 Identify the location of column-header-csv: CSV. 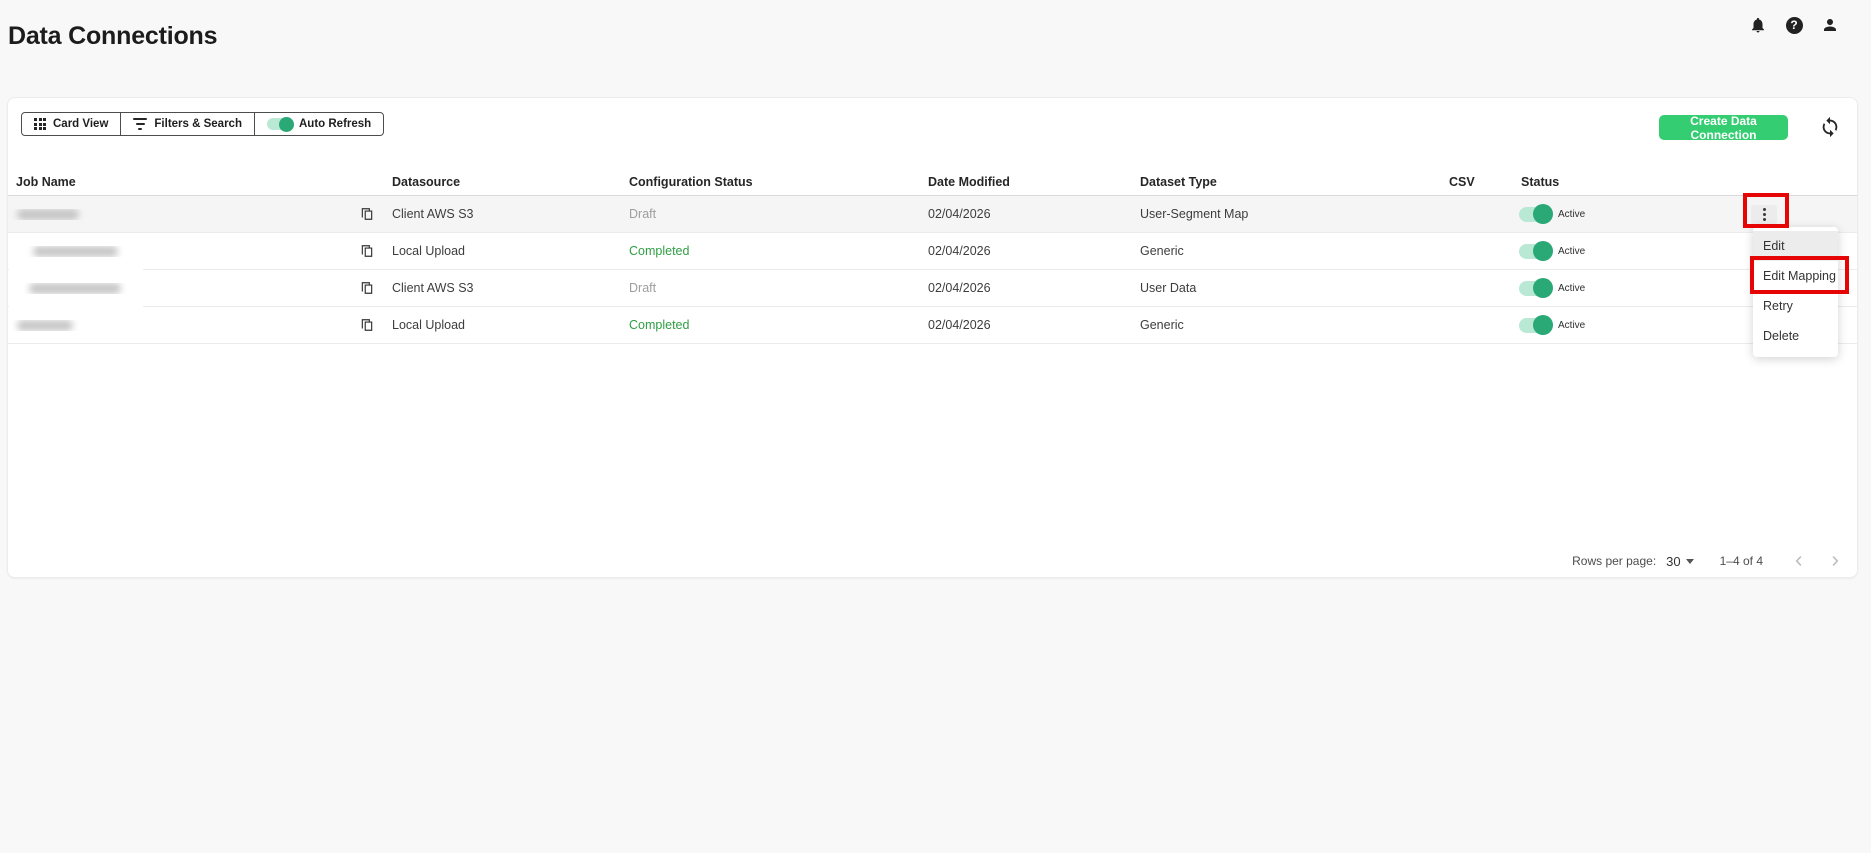
(1462, 181).